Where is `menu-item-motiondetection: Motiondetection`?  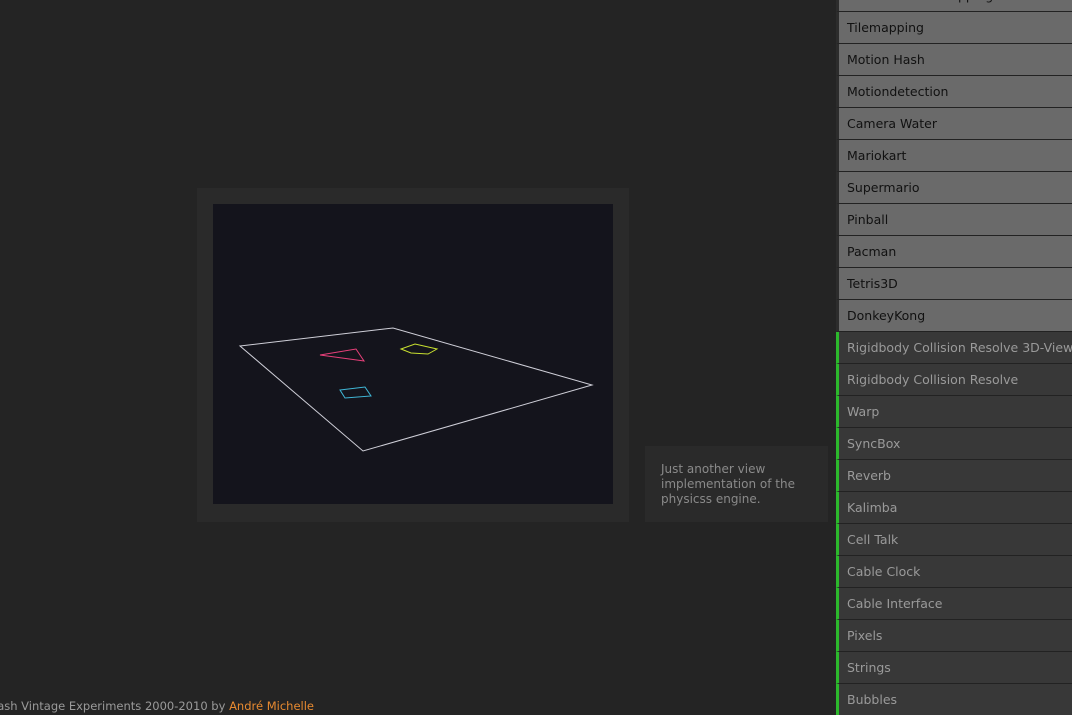 menu-item-motiondetection: Motiondetection is located at coordinates (954, 92).